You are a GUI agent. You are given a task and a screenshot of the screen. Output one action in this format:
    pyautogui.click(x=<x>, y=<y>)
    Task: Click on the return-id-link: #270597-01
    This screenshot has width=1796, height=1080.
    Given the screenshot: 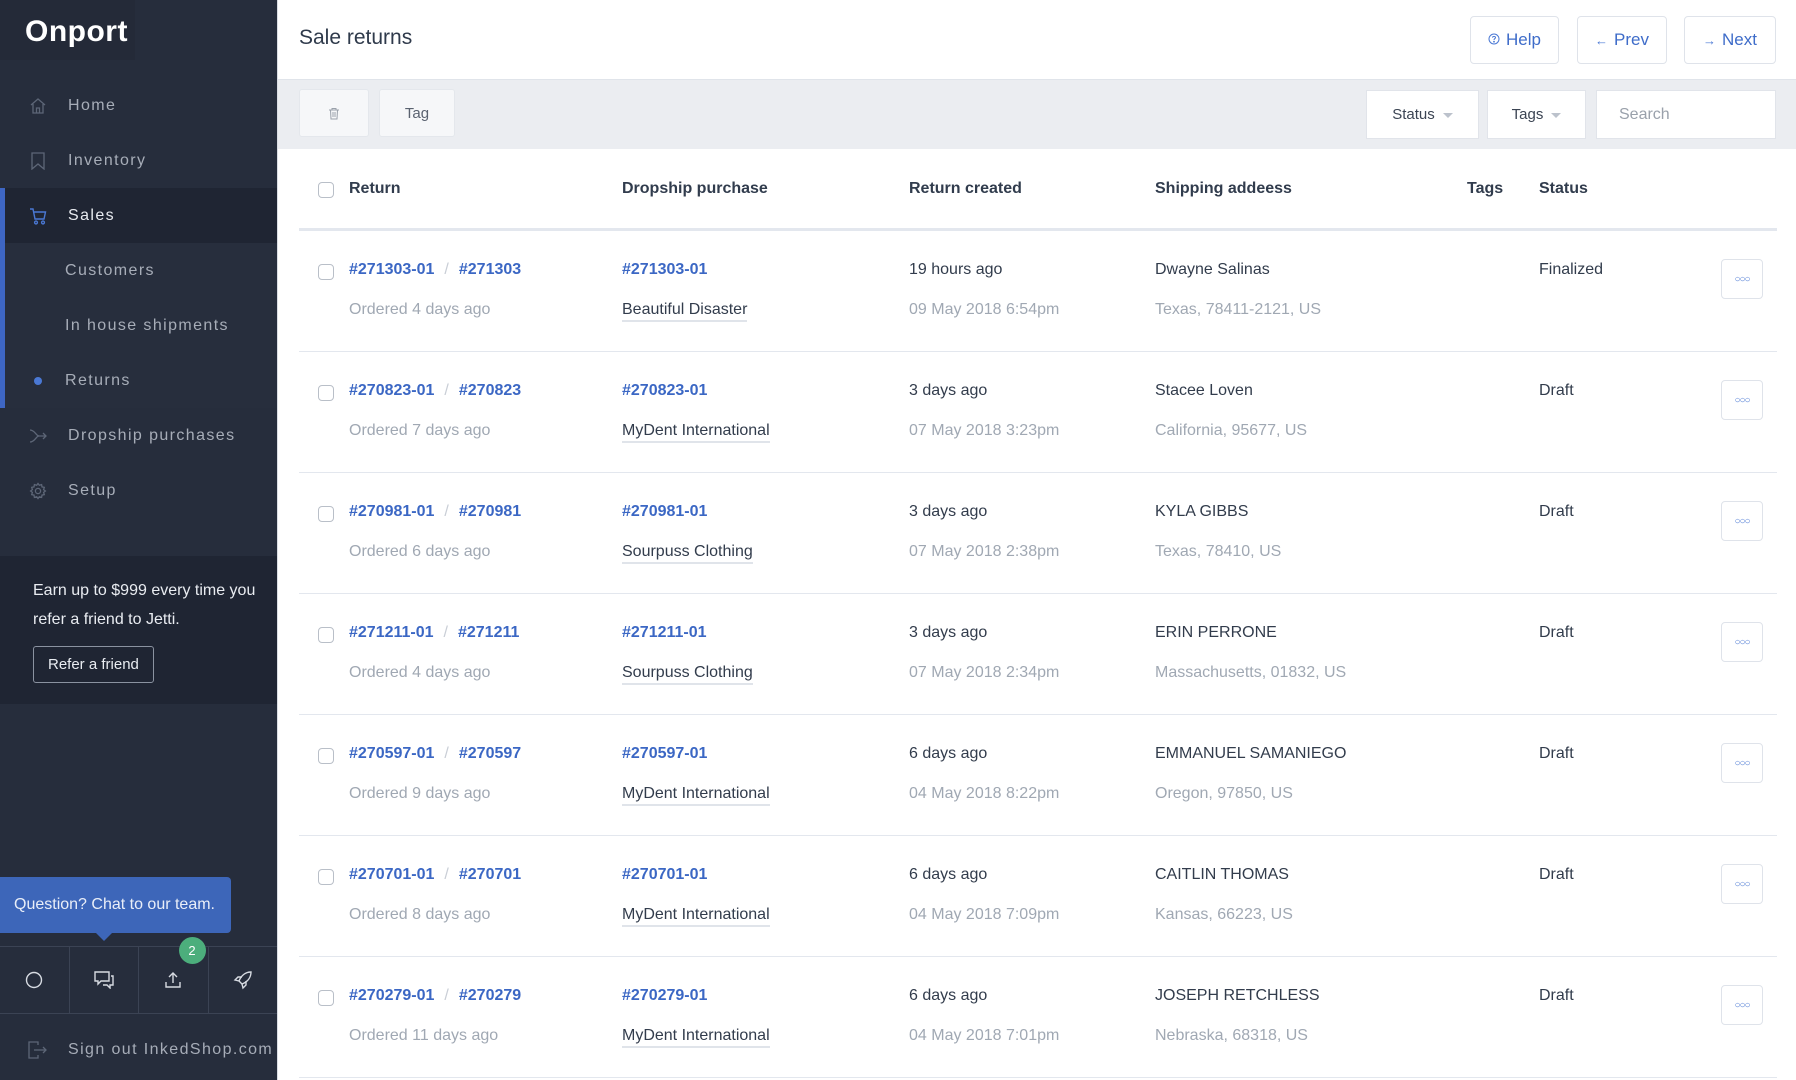 What is the action you would take?
    pyautogui.click(x=391, y=753)
    